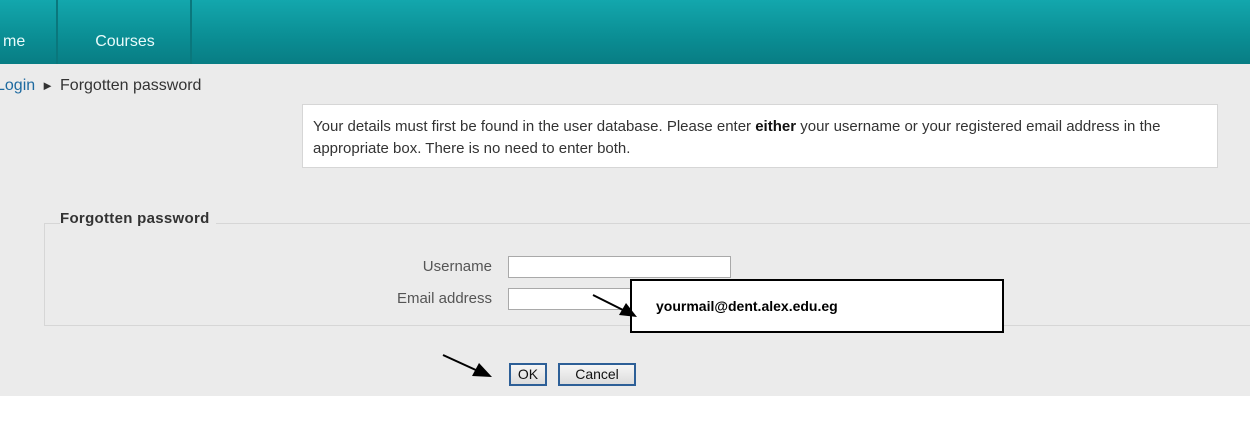 The width and height of the screenshot is (1250, 425). I want to click on arrow-to-email-icon, so click(614, 305).